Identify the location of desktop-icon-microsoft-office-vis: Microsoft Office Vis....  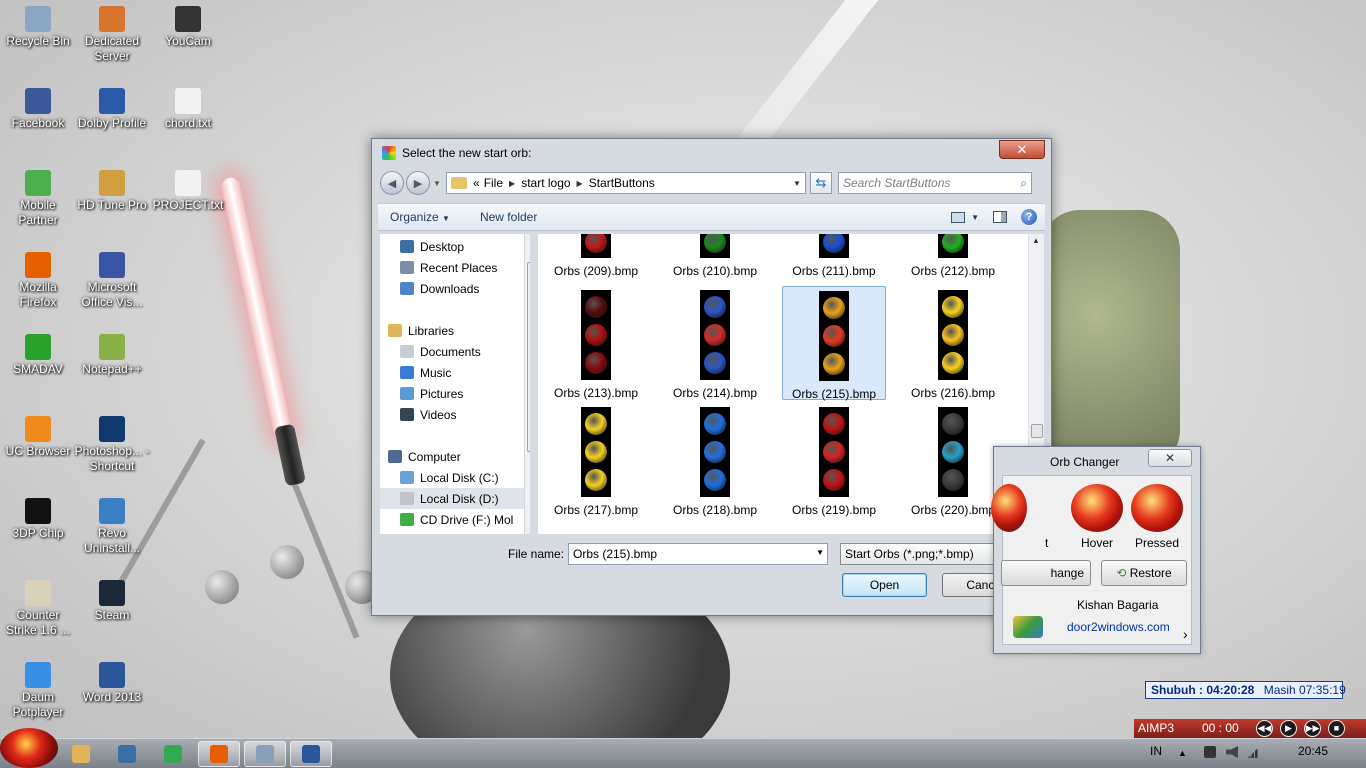
(112, 278).